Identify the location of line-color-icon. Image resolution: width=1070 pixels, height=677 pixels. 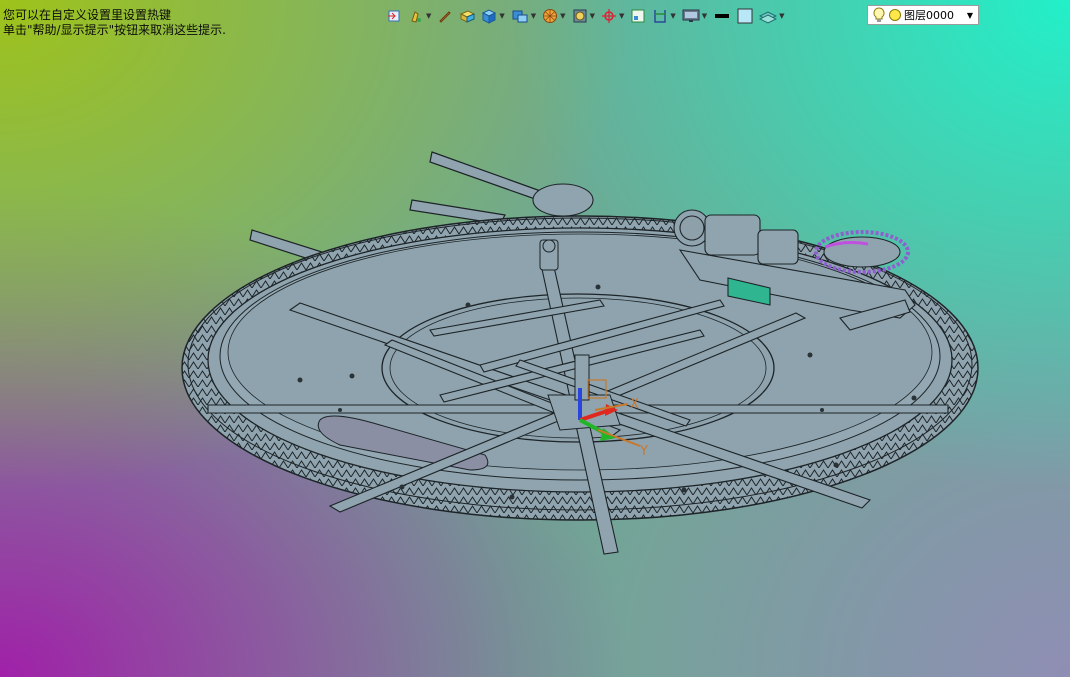
(722, 16).